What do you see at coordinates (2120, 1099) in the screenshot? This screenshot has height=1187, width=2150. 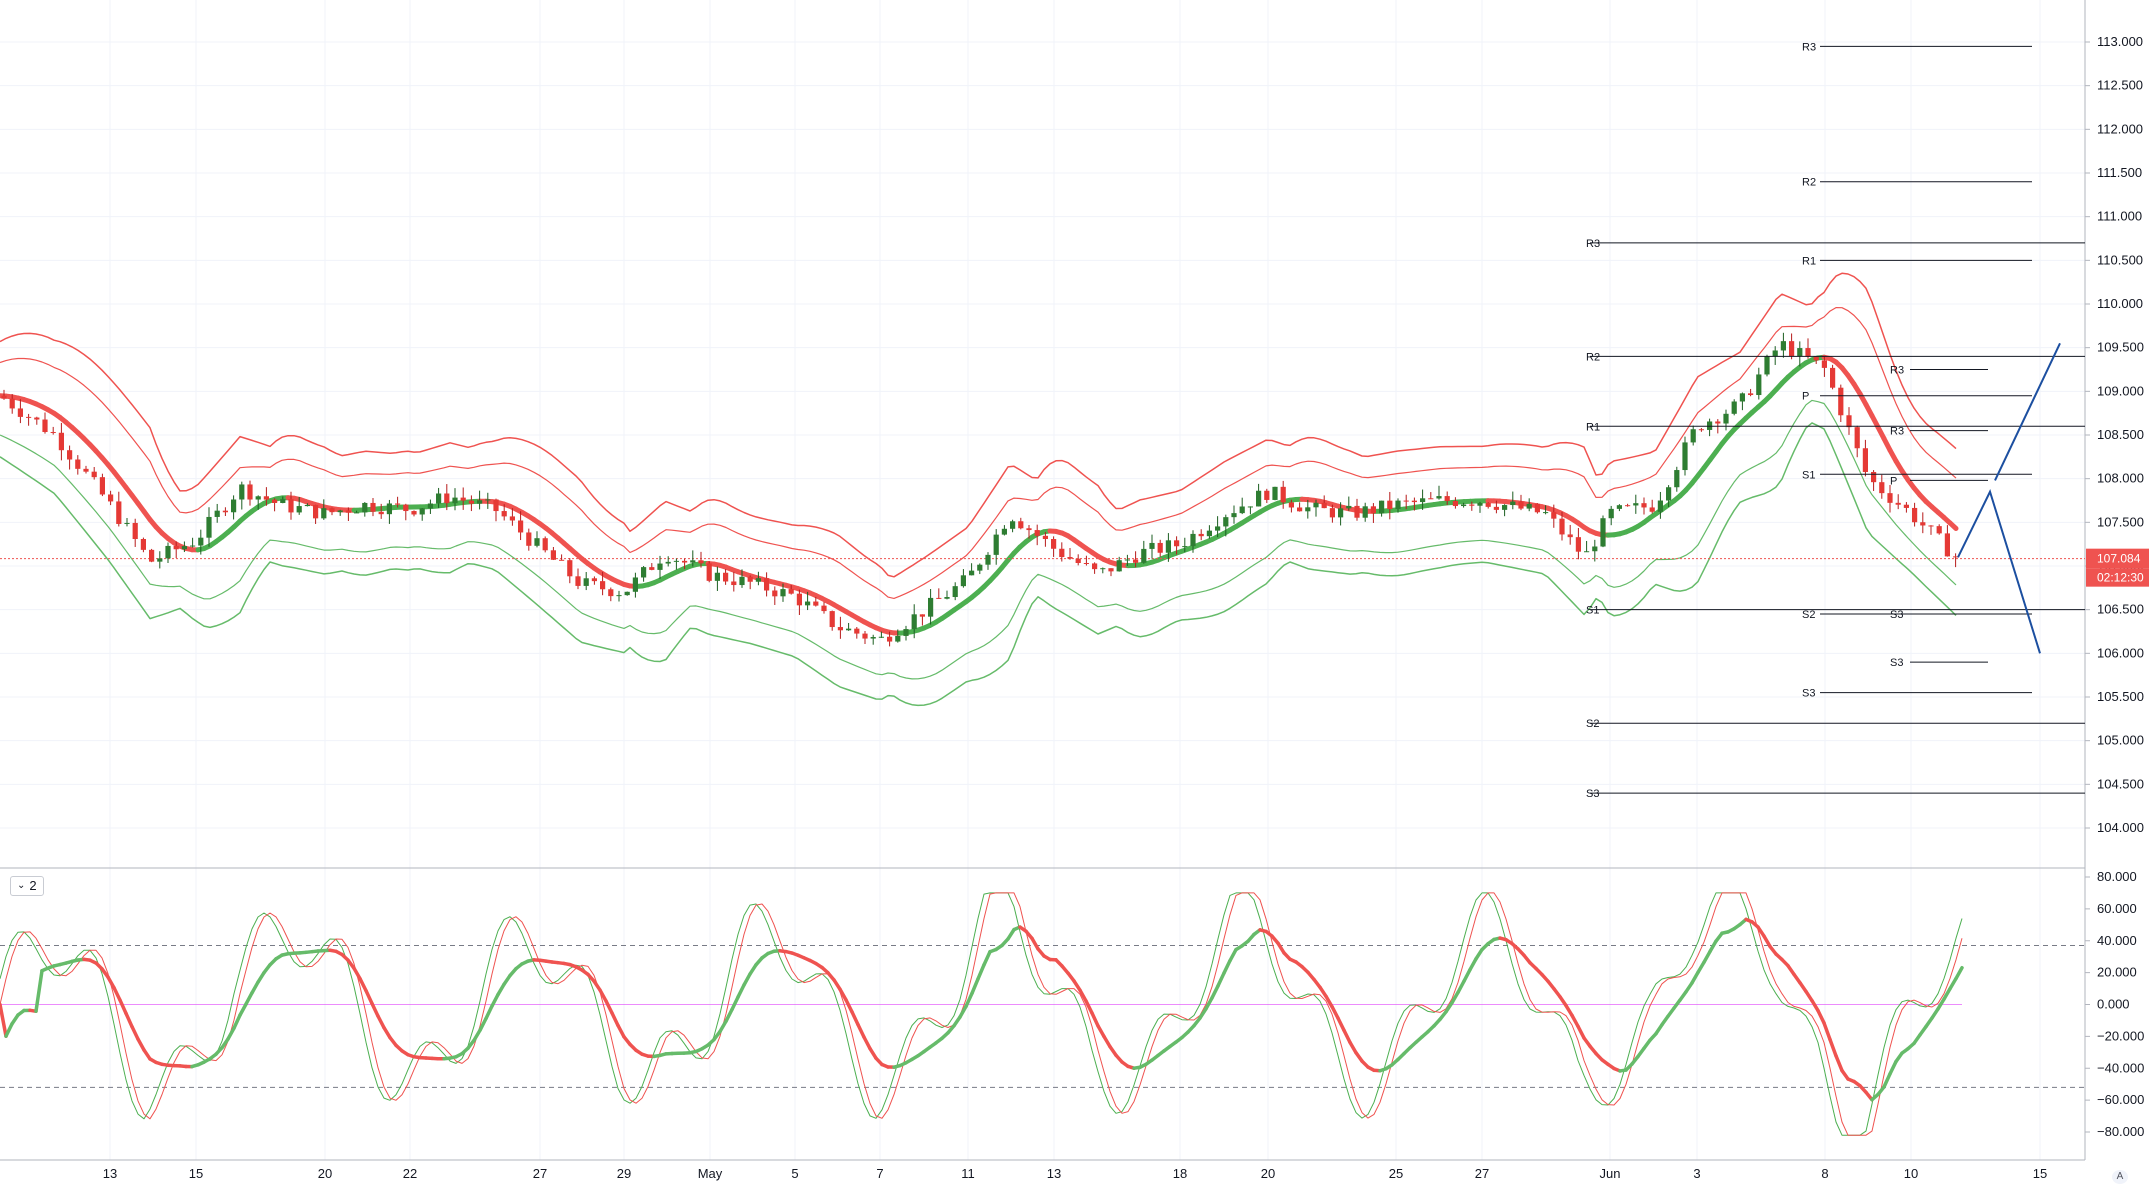 I see `osc-tick-label: −60.000` at bounding box center [2120, 1099].